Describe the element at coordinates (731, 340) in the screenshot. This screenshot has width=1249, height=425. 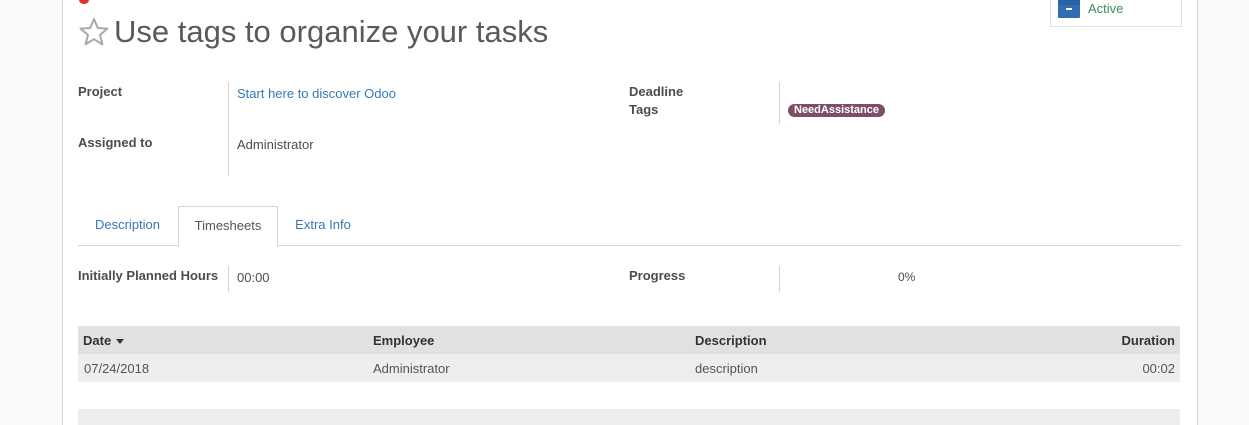
I see `column-header-description: Description` at that location.